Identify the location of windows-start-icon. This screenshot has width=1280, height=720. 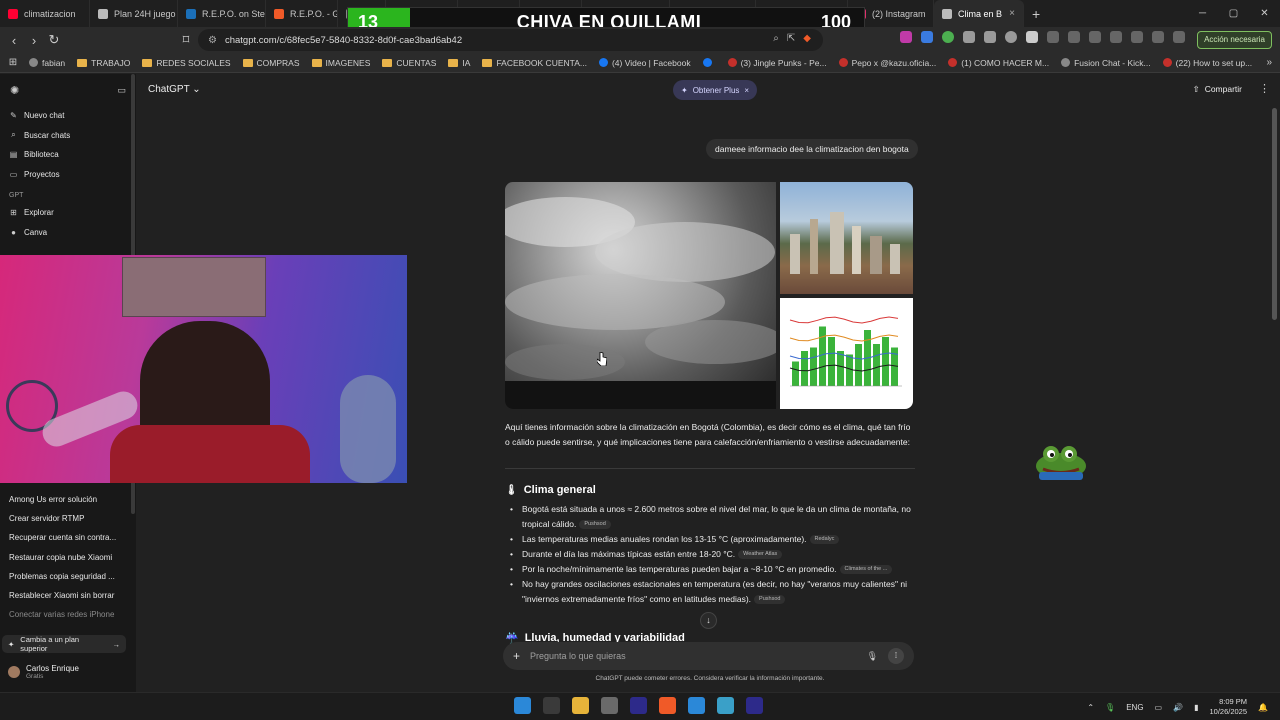
(522, 705).